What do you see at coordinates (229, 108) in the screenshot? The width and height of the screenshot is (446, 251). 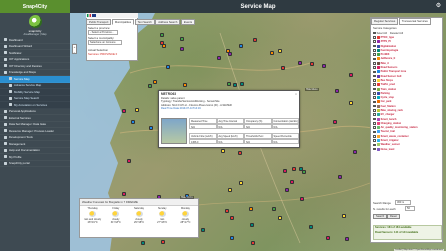 I see `popup-realtime-link: Real Time Data 2019-07-11T14:19` at bounding box center [229, 108].